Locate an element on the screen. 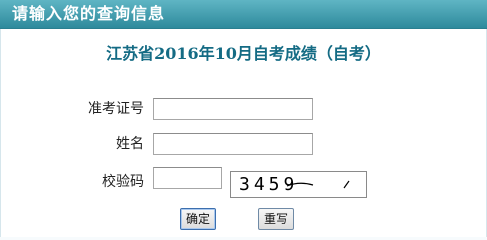 Image resolution: width=487 pixels, height=240 pixels. name-label: 姓名 is located at coordinates (130, 144).